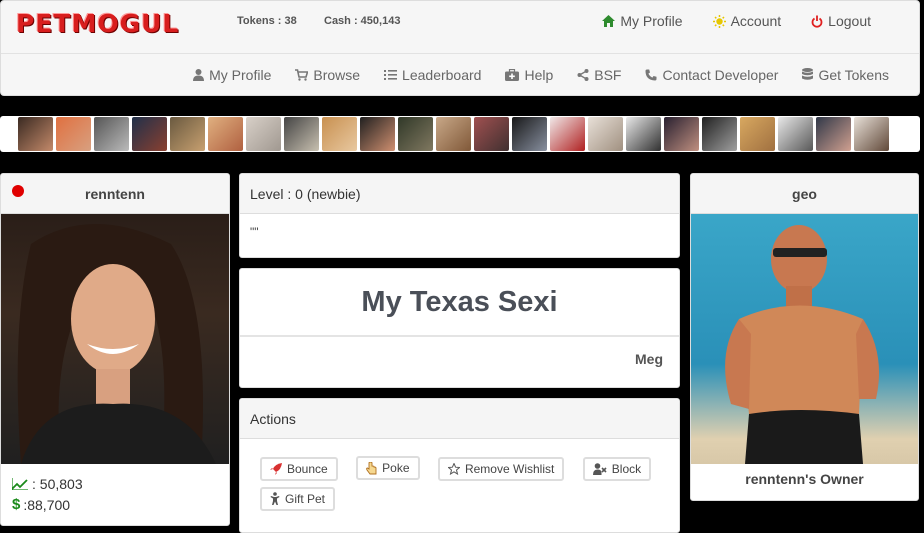  What do you see at coordinates (396, 468) in the screenshot?
I see `button-label: Poke` at bounding box center [396, 468].